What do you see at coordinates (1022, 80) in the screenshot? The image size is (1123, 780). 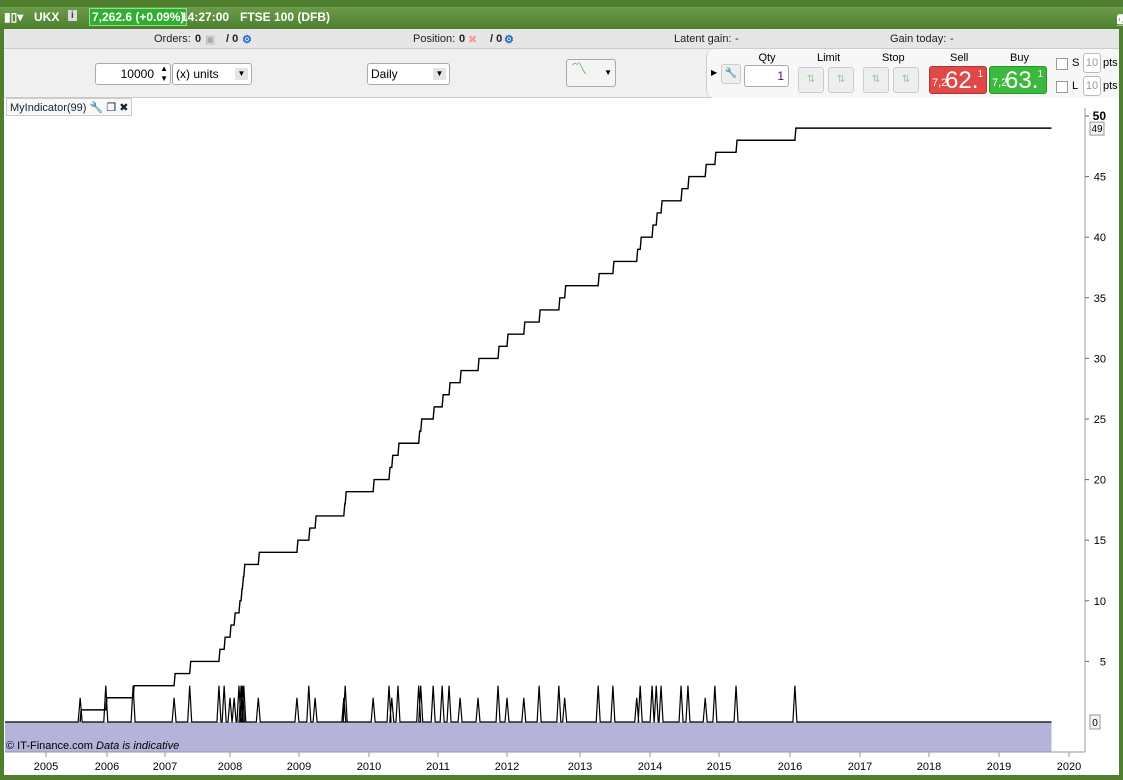 I see `buy-price: 63.` at bounding box center [1022, 80].